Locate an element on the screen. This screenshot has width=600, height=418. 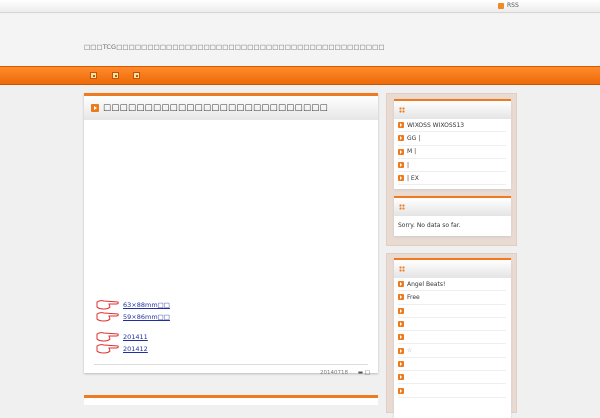
post-category: ▬ □ is located at coordinates (364, 373).